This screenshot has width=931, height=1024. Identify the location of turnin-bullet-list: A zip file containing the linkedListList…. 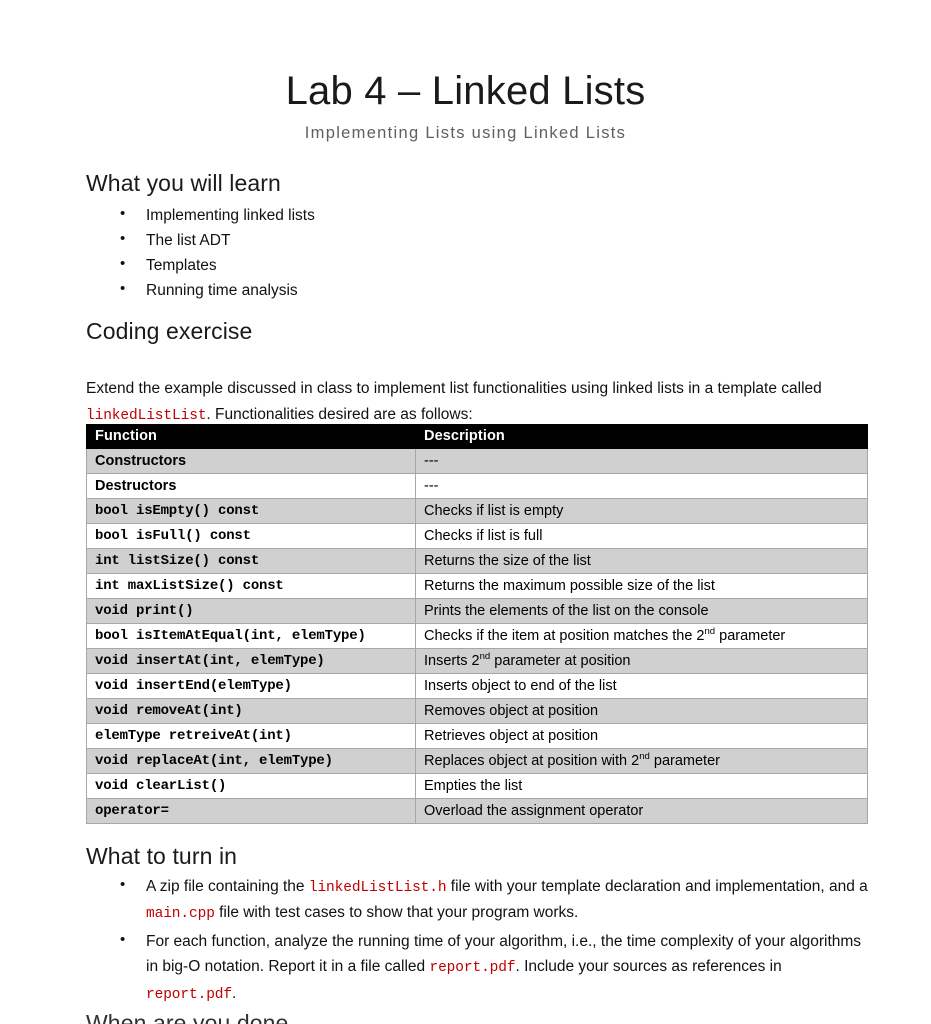
(477, 941).